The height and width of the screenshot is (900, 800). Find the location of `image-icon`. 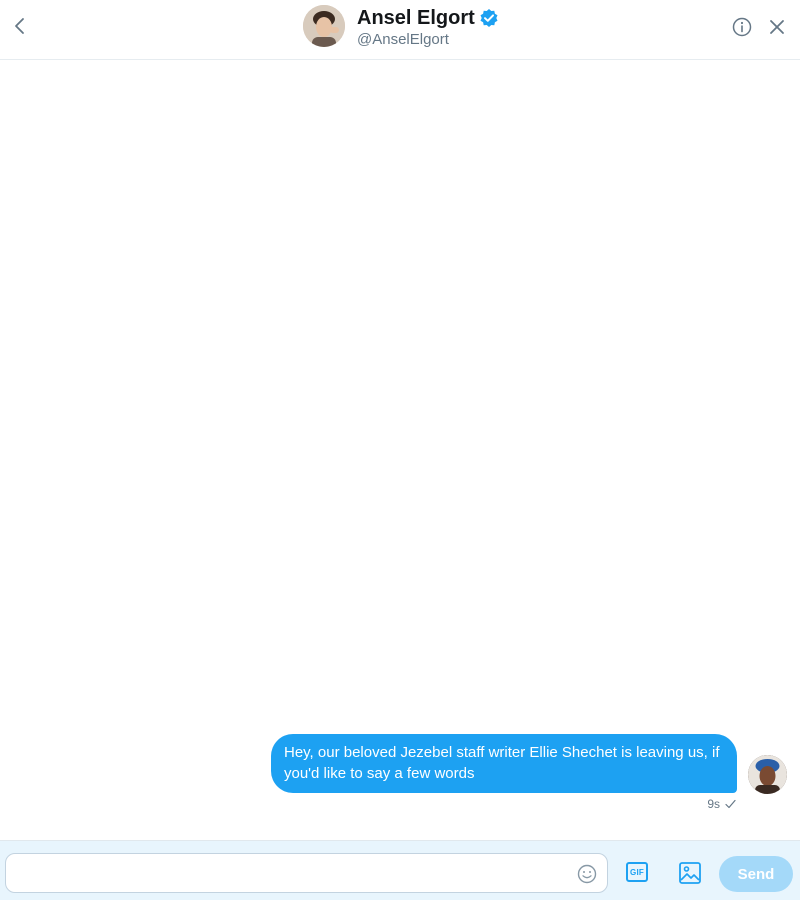

image-icon is located at coordinates (690, 873).